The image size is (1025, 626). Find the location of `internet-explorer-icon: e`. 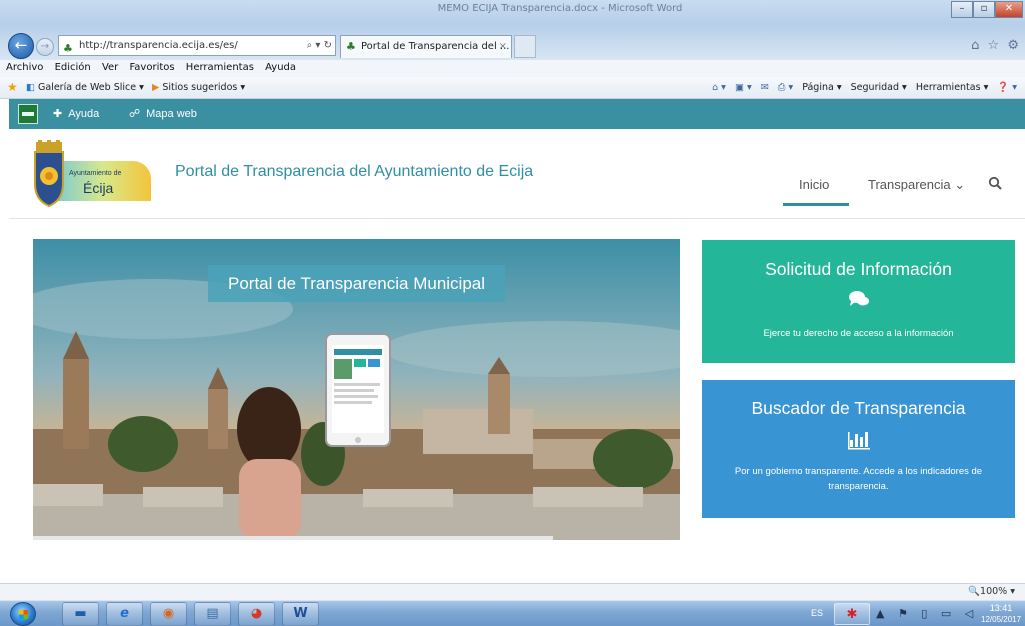

internet-explorer-icon: e is located at coordinates (124, 613).